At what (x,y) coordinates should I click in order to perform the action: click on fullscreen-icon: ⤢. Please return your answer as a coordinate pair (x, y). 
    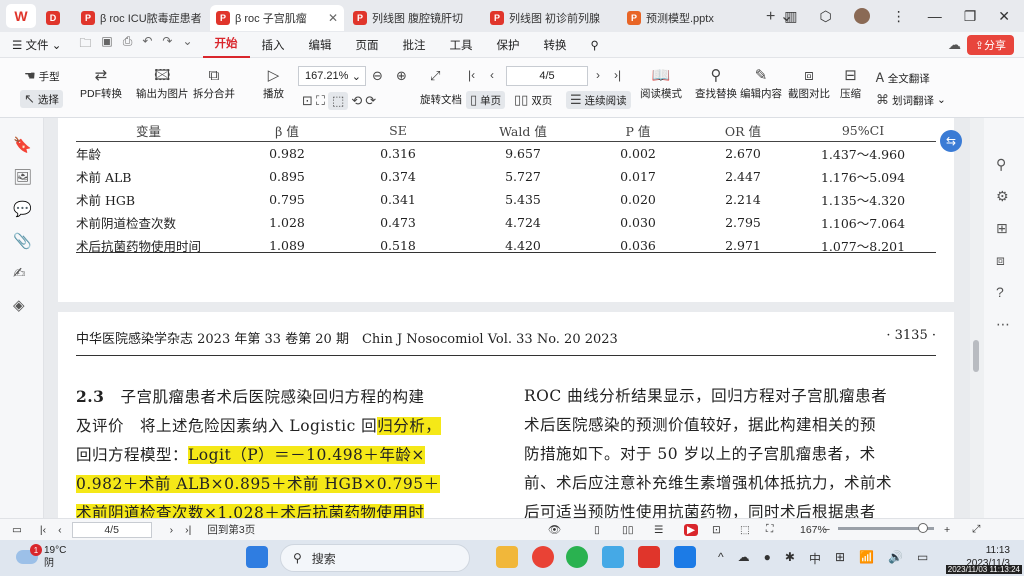
    Looking at the image, I should click on (976, 529).